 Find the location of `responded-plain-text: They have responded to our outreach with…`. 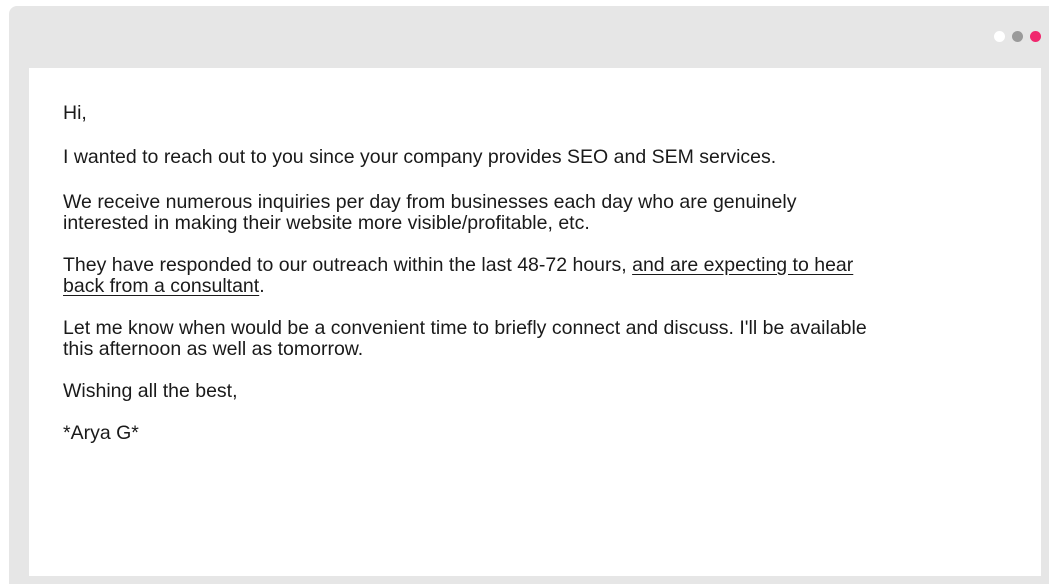

responded-plain-text: They have responded to our outreach with… is located at coordinates (348, 265).